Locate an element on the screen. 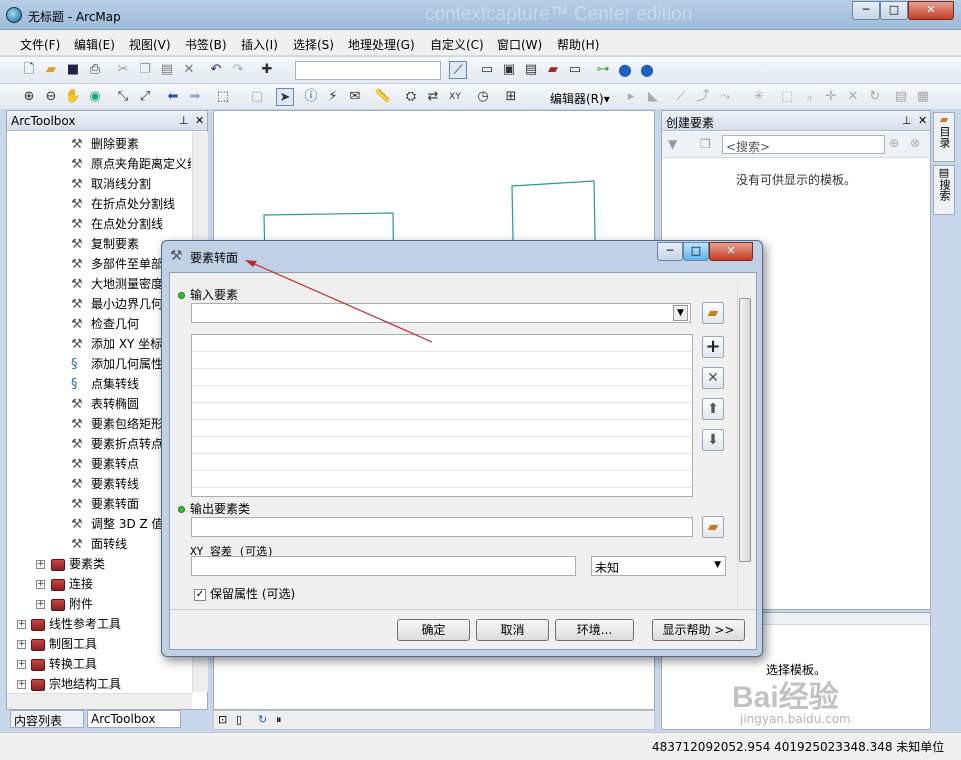  coordinate-readout: 483712092052.954 401925023348.348 未知单位 is located at coordinates (798, 747).